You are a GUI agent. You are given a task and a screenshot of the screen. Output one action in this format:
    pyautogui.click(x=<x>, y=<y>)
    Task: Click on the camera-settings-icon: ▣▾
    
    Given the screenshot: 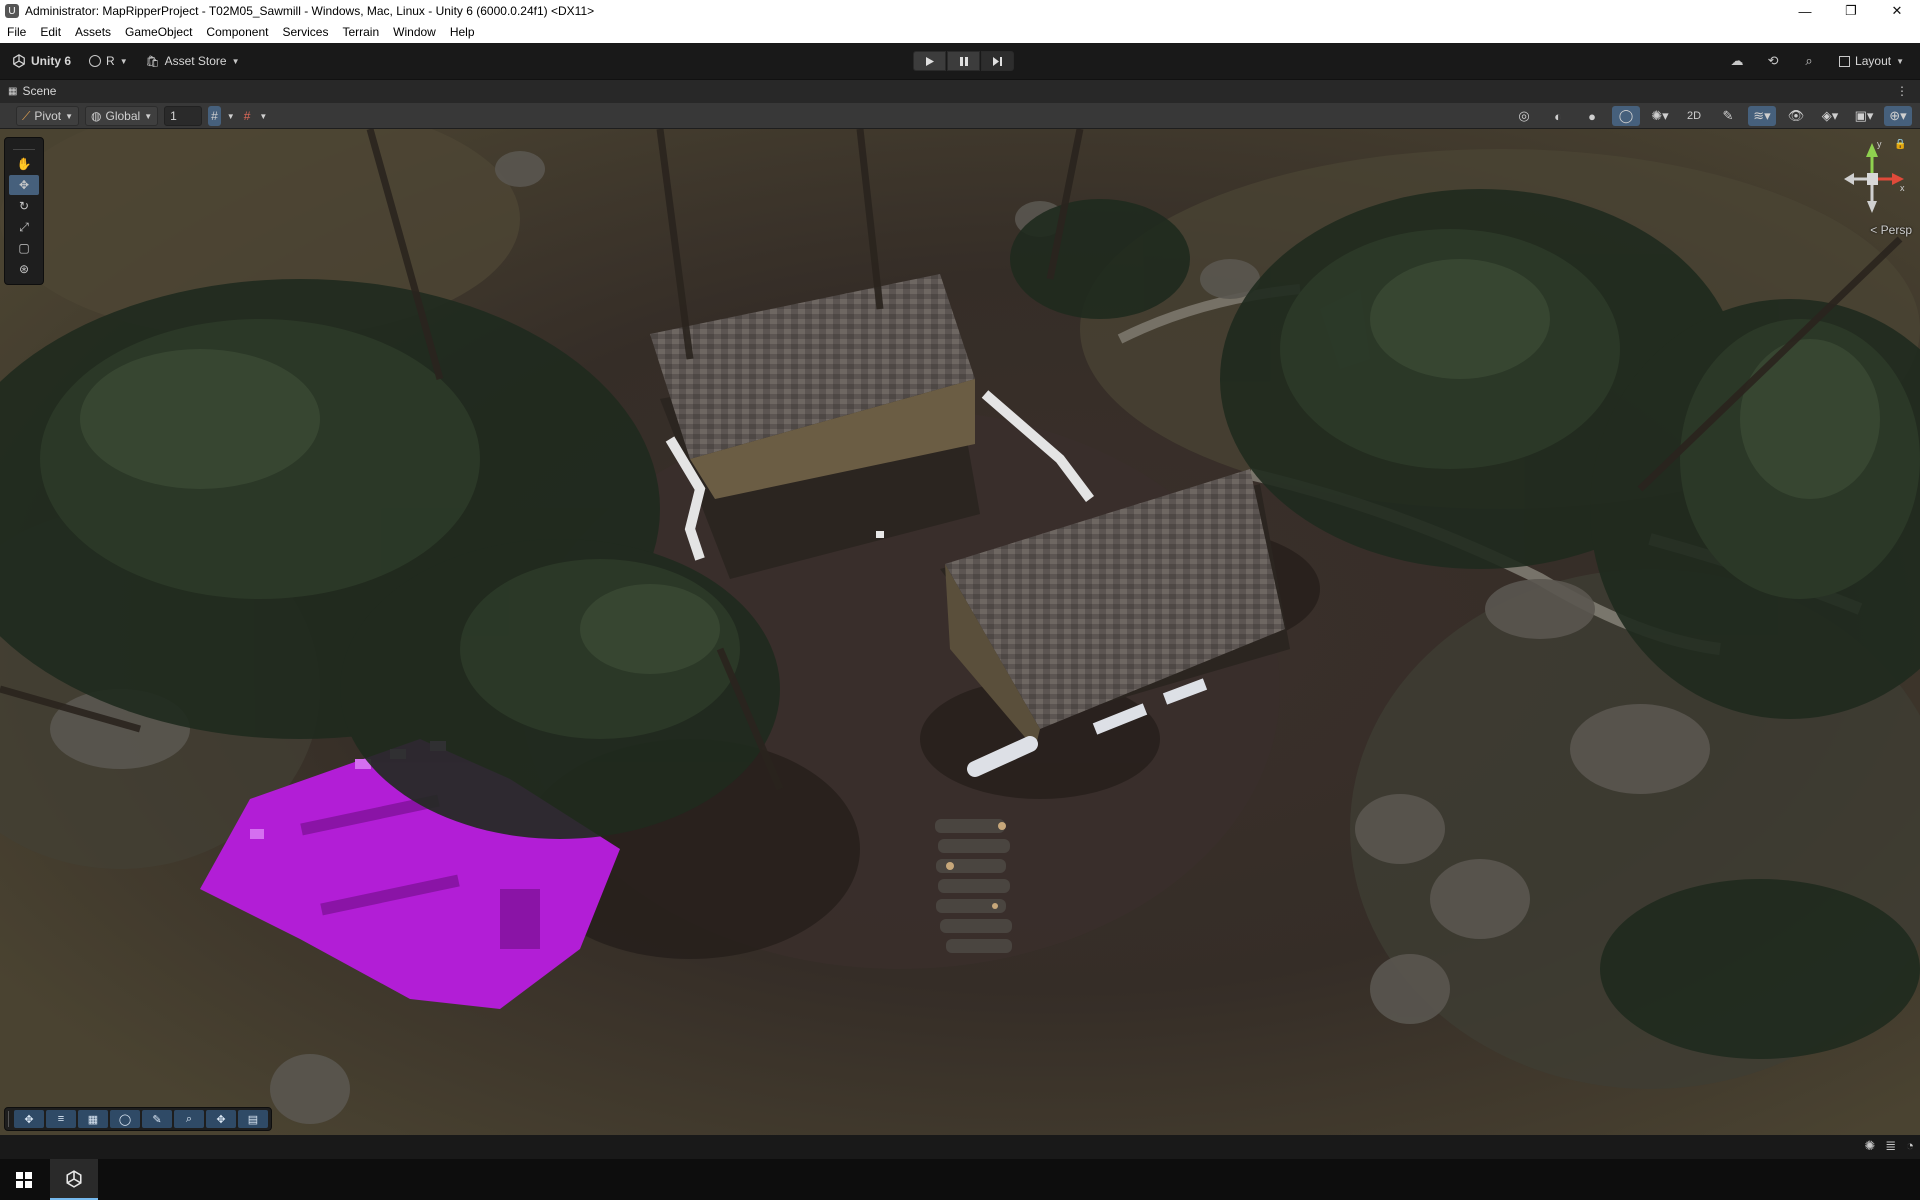 What is the action you would take?
    pyautogui.click(x=1864, y=116)
    